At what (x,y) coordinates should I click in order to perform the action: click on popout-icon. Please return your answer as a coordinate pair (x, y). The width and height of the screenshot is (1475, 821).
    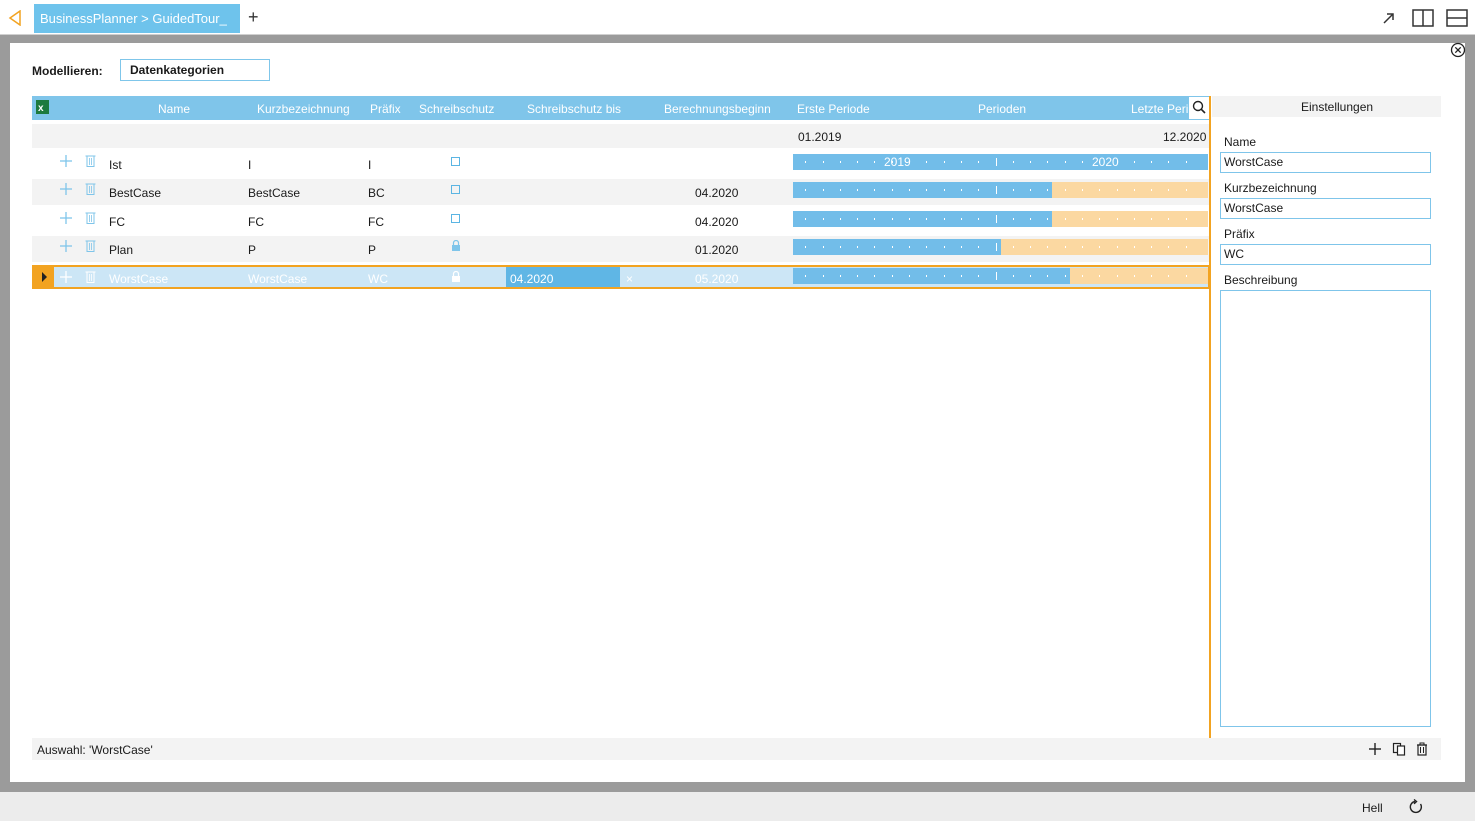
    Looking at the image, I should click on (1389, 18).